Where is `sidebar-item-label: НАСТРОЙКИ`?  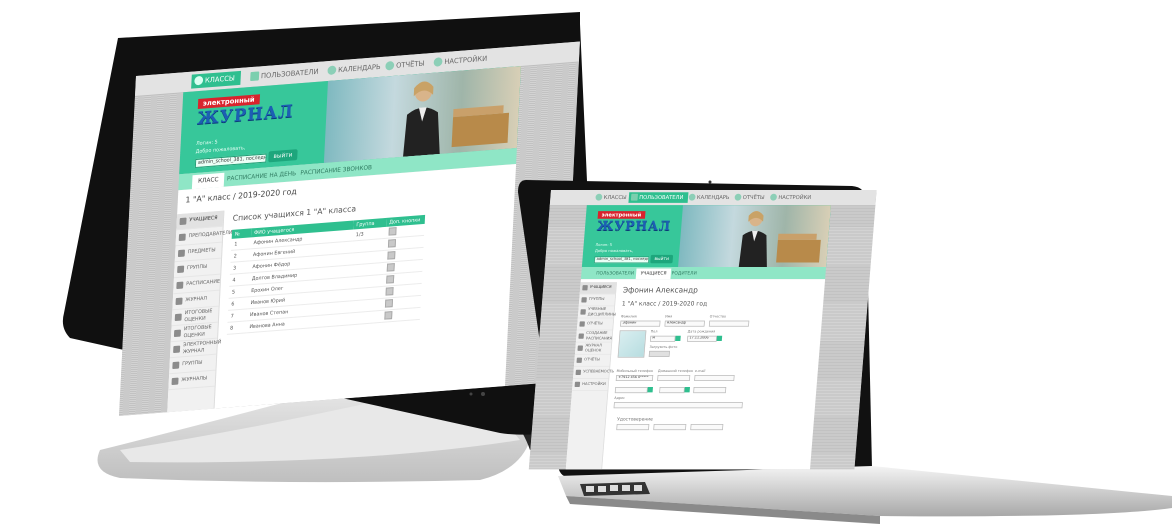 sidebar-item-label: НАСТРОЙКИ is located at coordinates (594, 384).